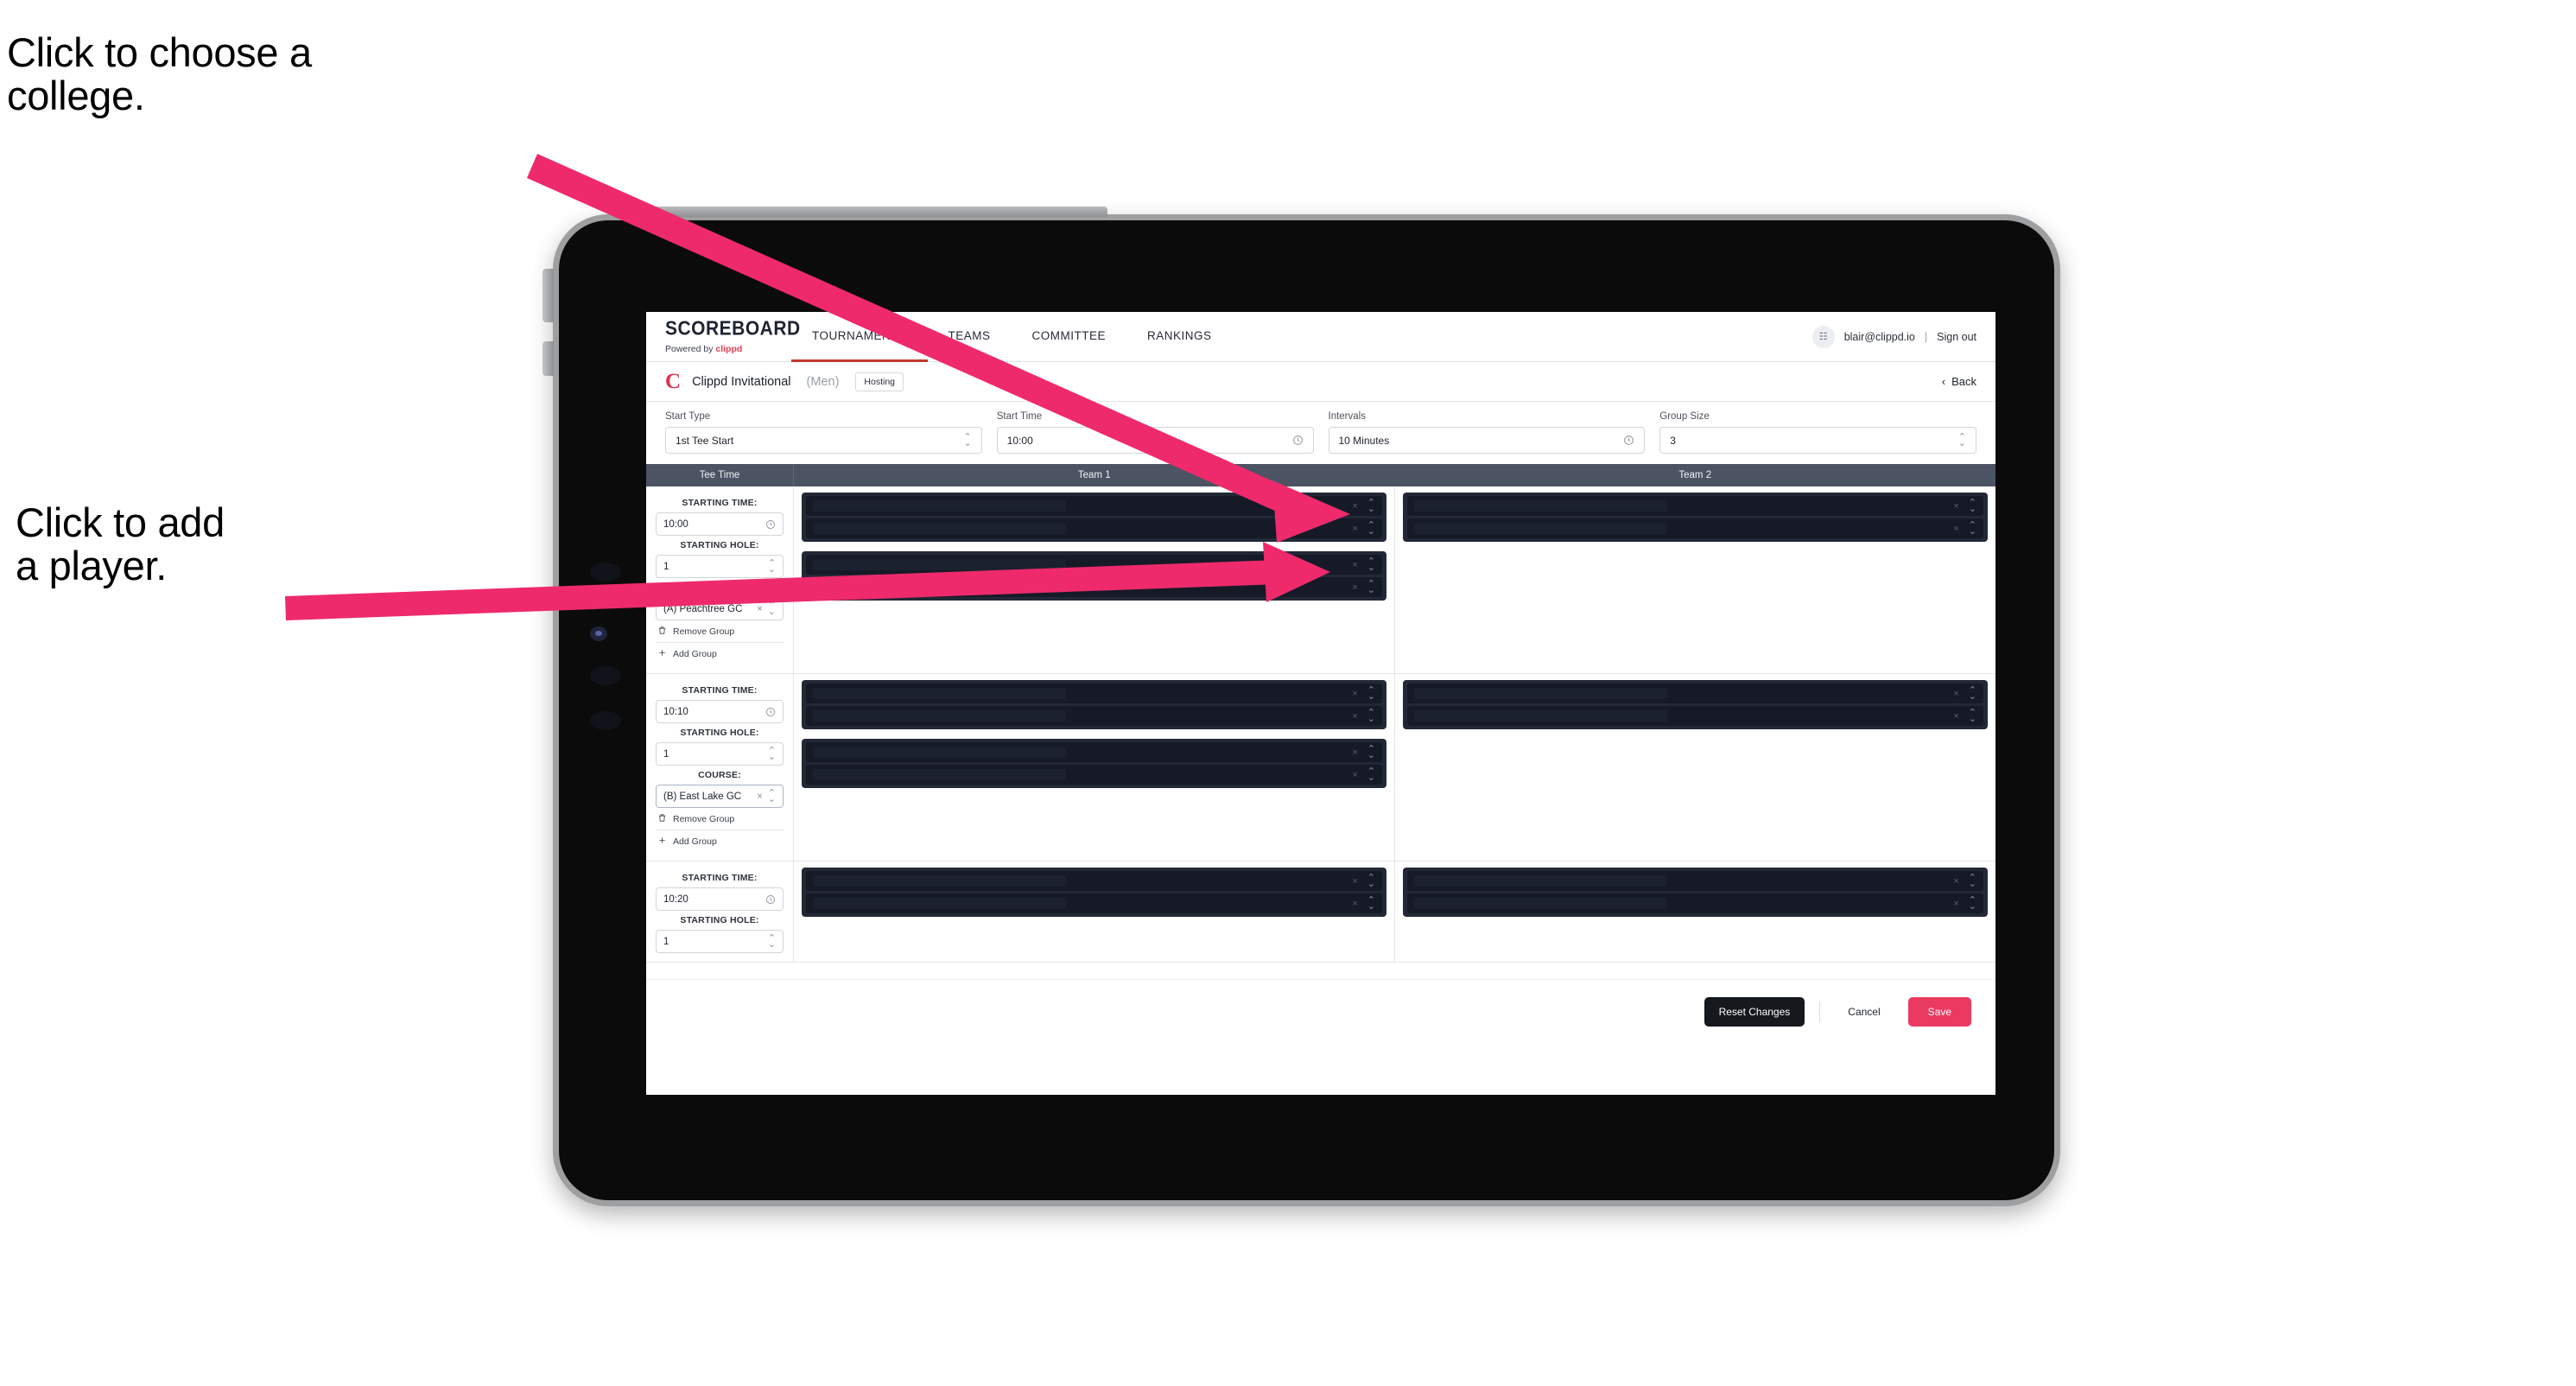 The width and height of the screenshot is (2576, 1386). I want to click on start-time-input: 10:00, so click(1155, 440).